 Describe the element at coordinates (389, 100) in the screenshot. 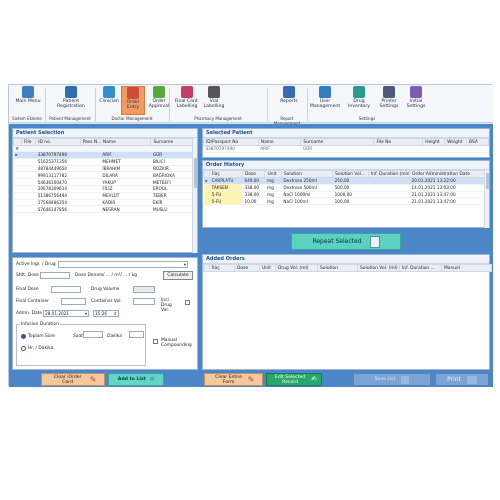

I see `printer-settings-button: Printer Settings` at that location.